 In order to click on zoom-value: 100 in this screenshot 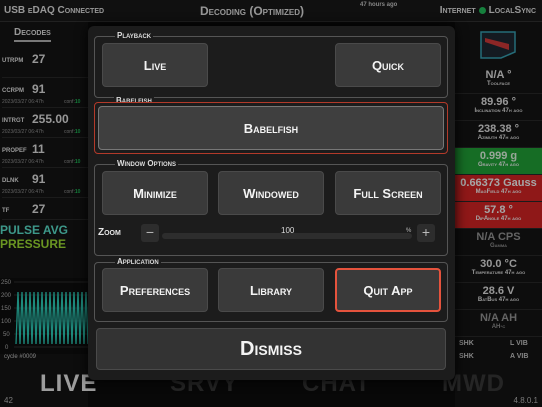, I will do `click(288, 230)`.